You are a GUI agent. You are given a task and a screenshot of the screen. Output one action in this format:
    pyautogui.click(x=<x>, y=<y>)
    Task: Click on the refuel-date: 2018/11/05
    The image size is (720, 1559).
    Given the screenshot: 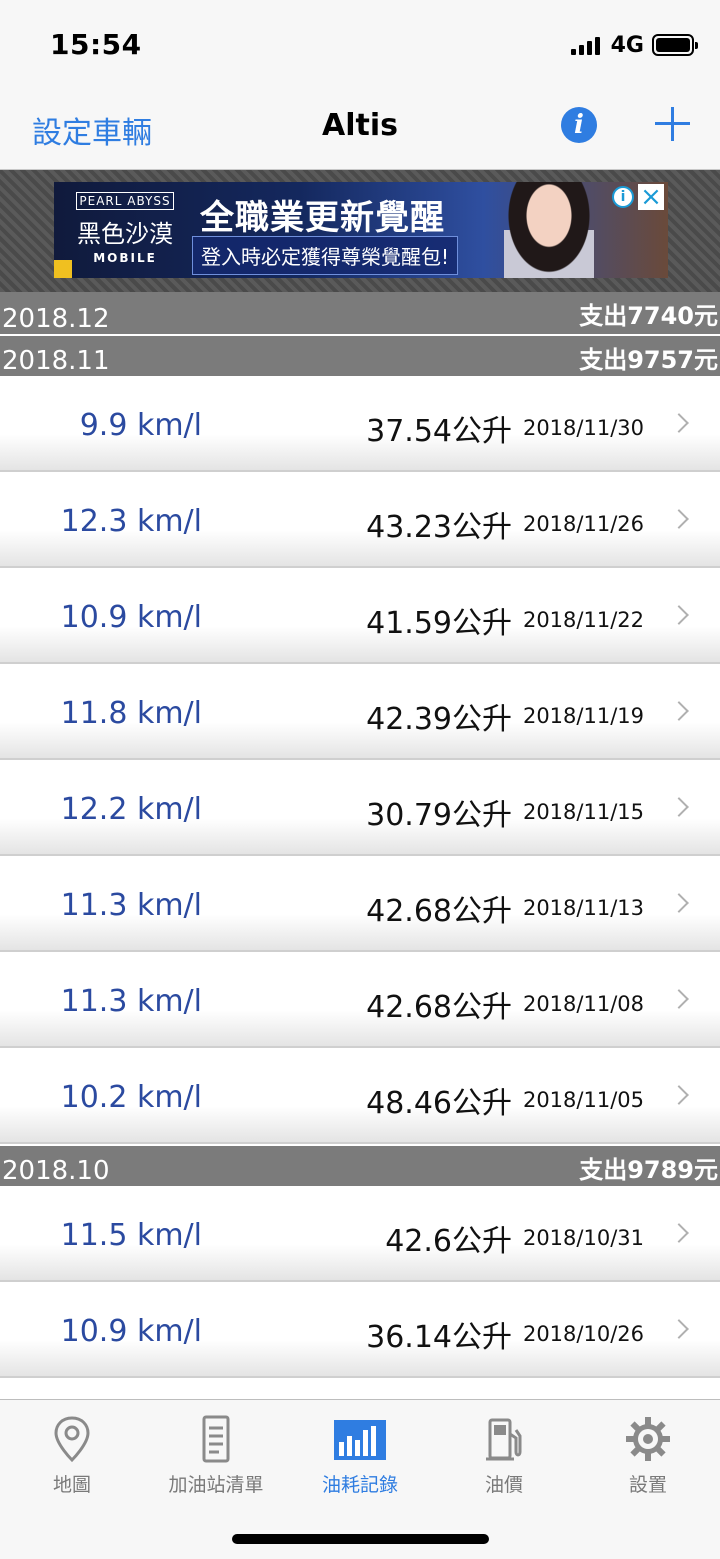 What is the action you would take?
    pyautogui.click(x=583, y=1100)
    